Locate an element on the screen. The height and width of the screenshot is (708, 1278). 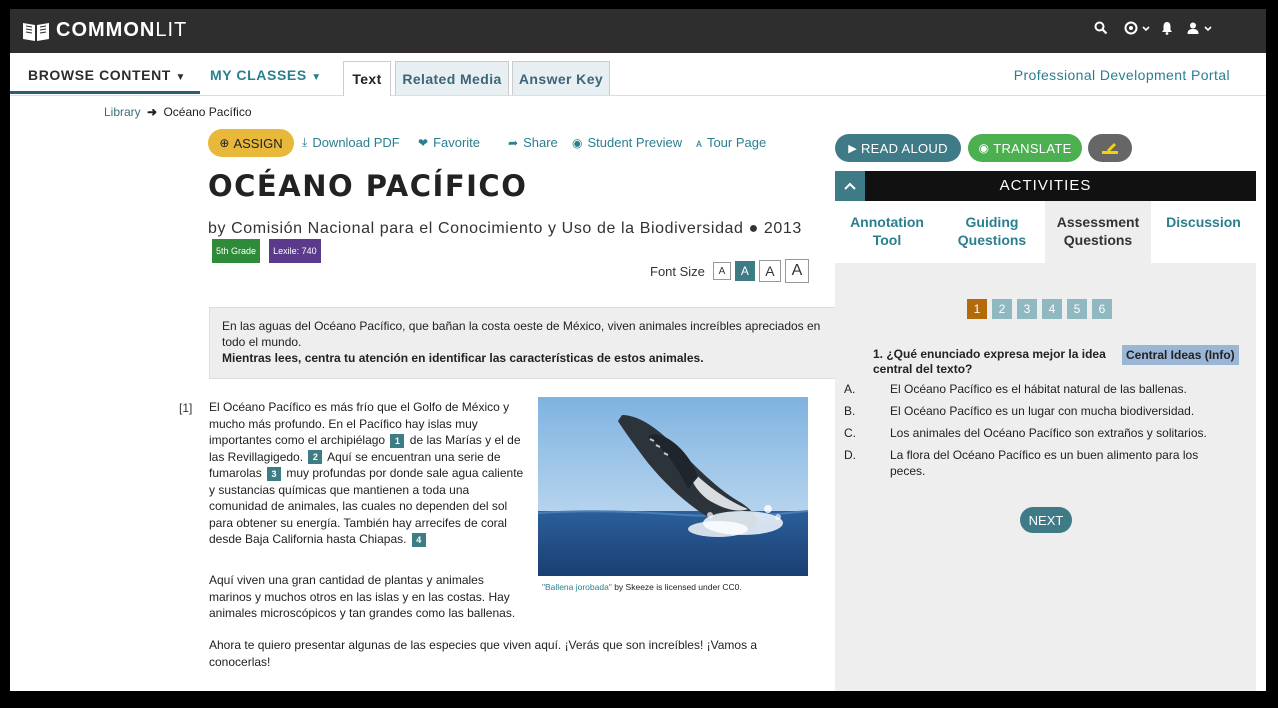
tab-label-line: Assessment is located at coordinates (1098, 222).